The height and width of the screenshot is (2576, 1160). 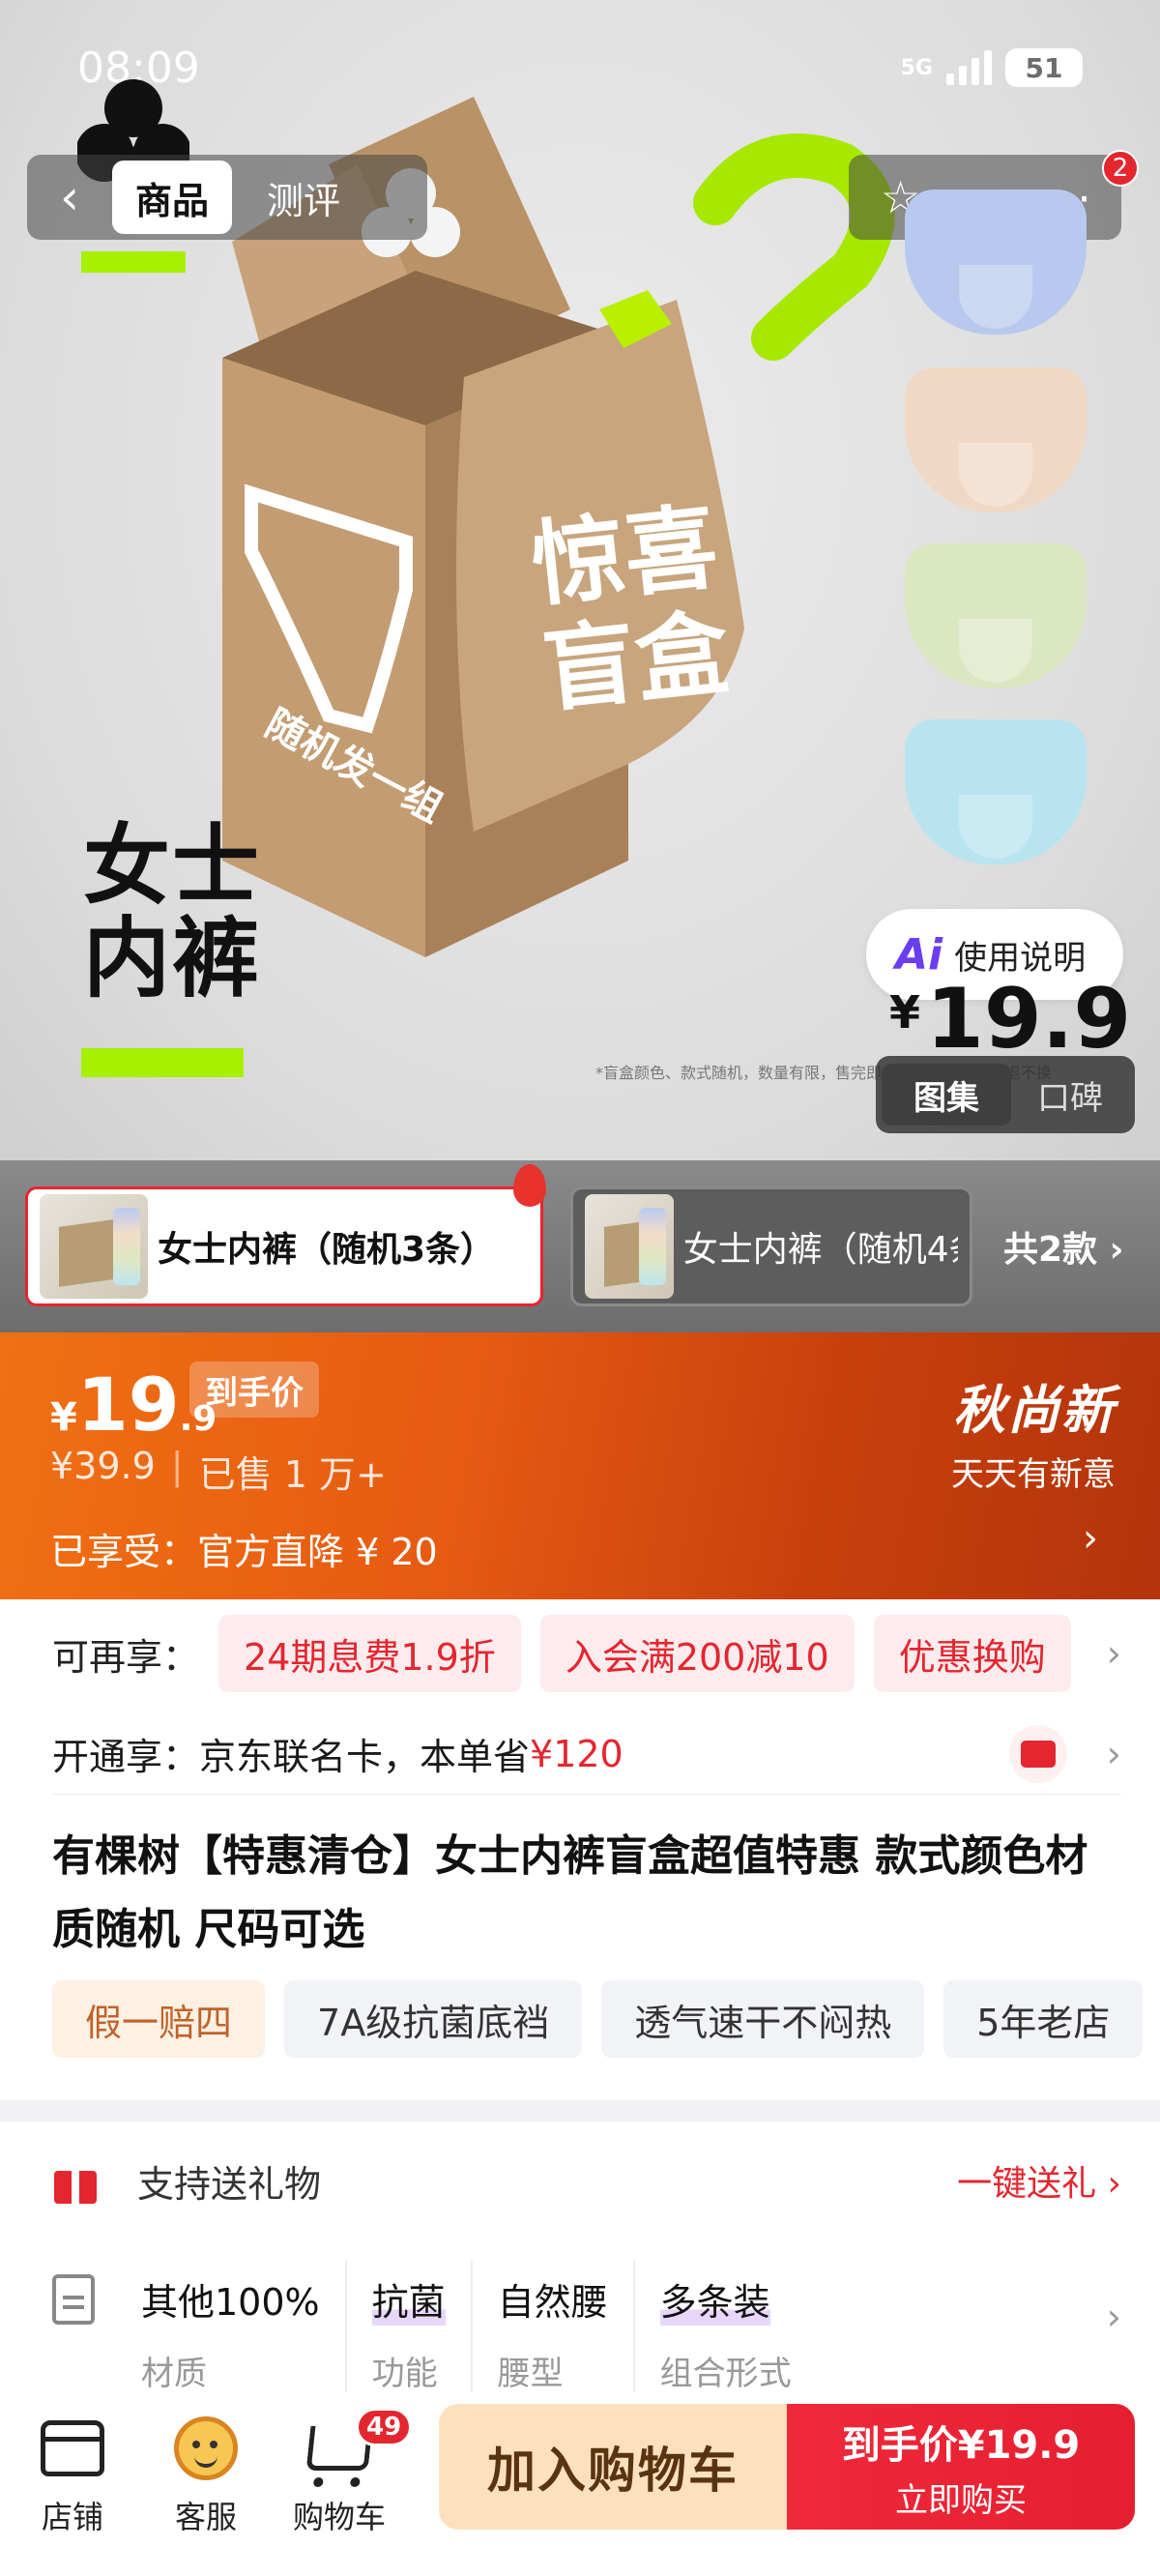 I want to click on buy-now-button: 到手价¥19.9 立即购买, so click(x=961, y=2467).